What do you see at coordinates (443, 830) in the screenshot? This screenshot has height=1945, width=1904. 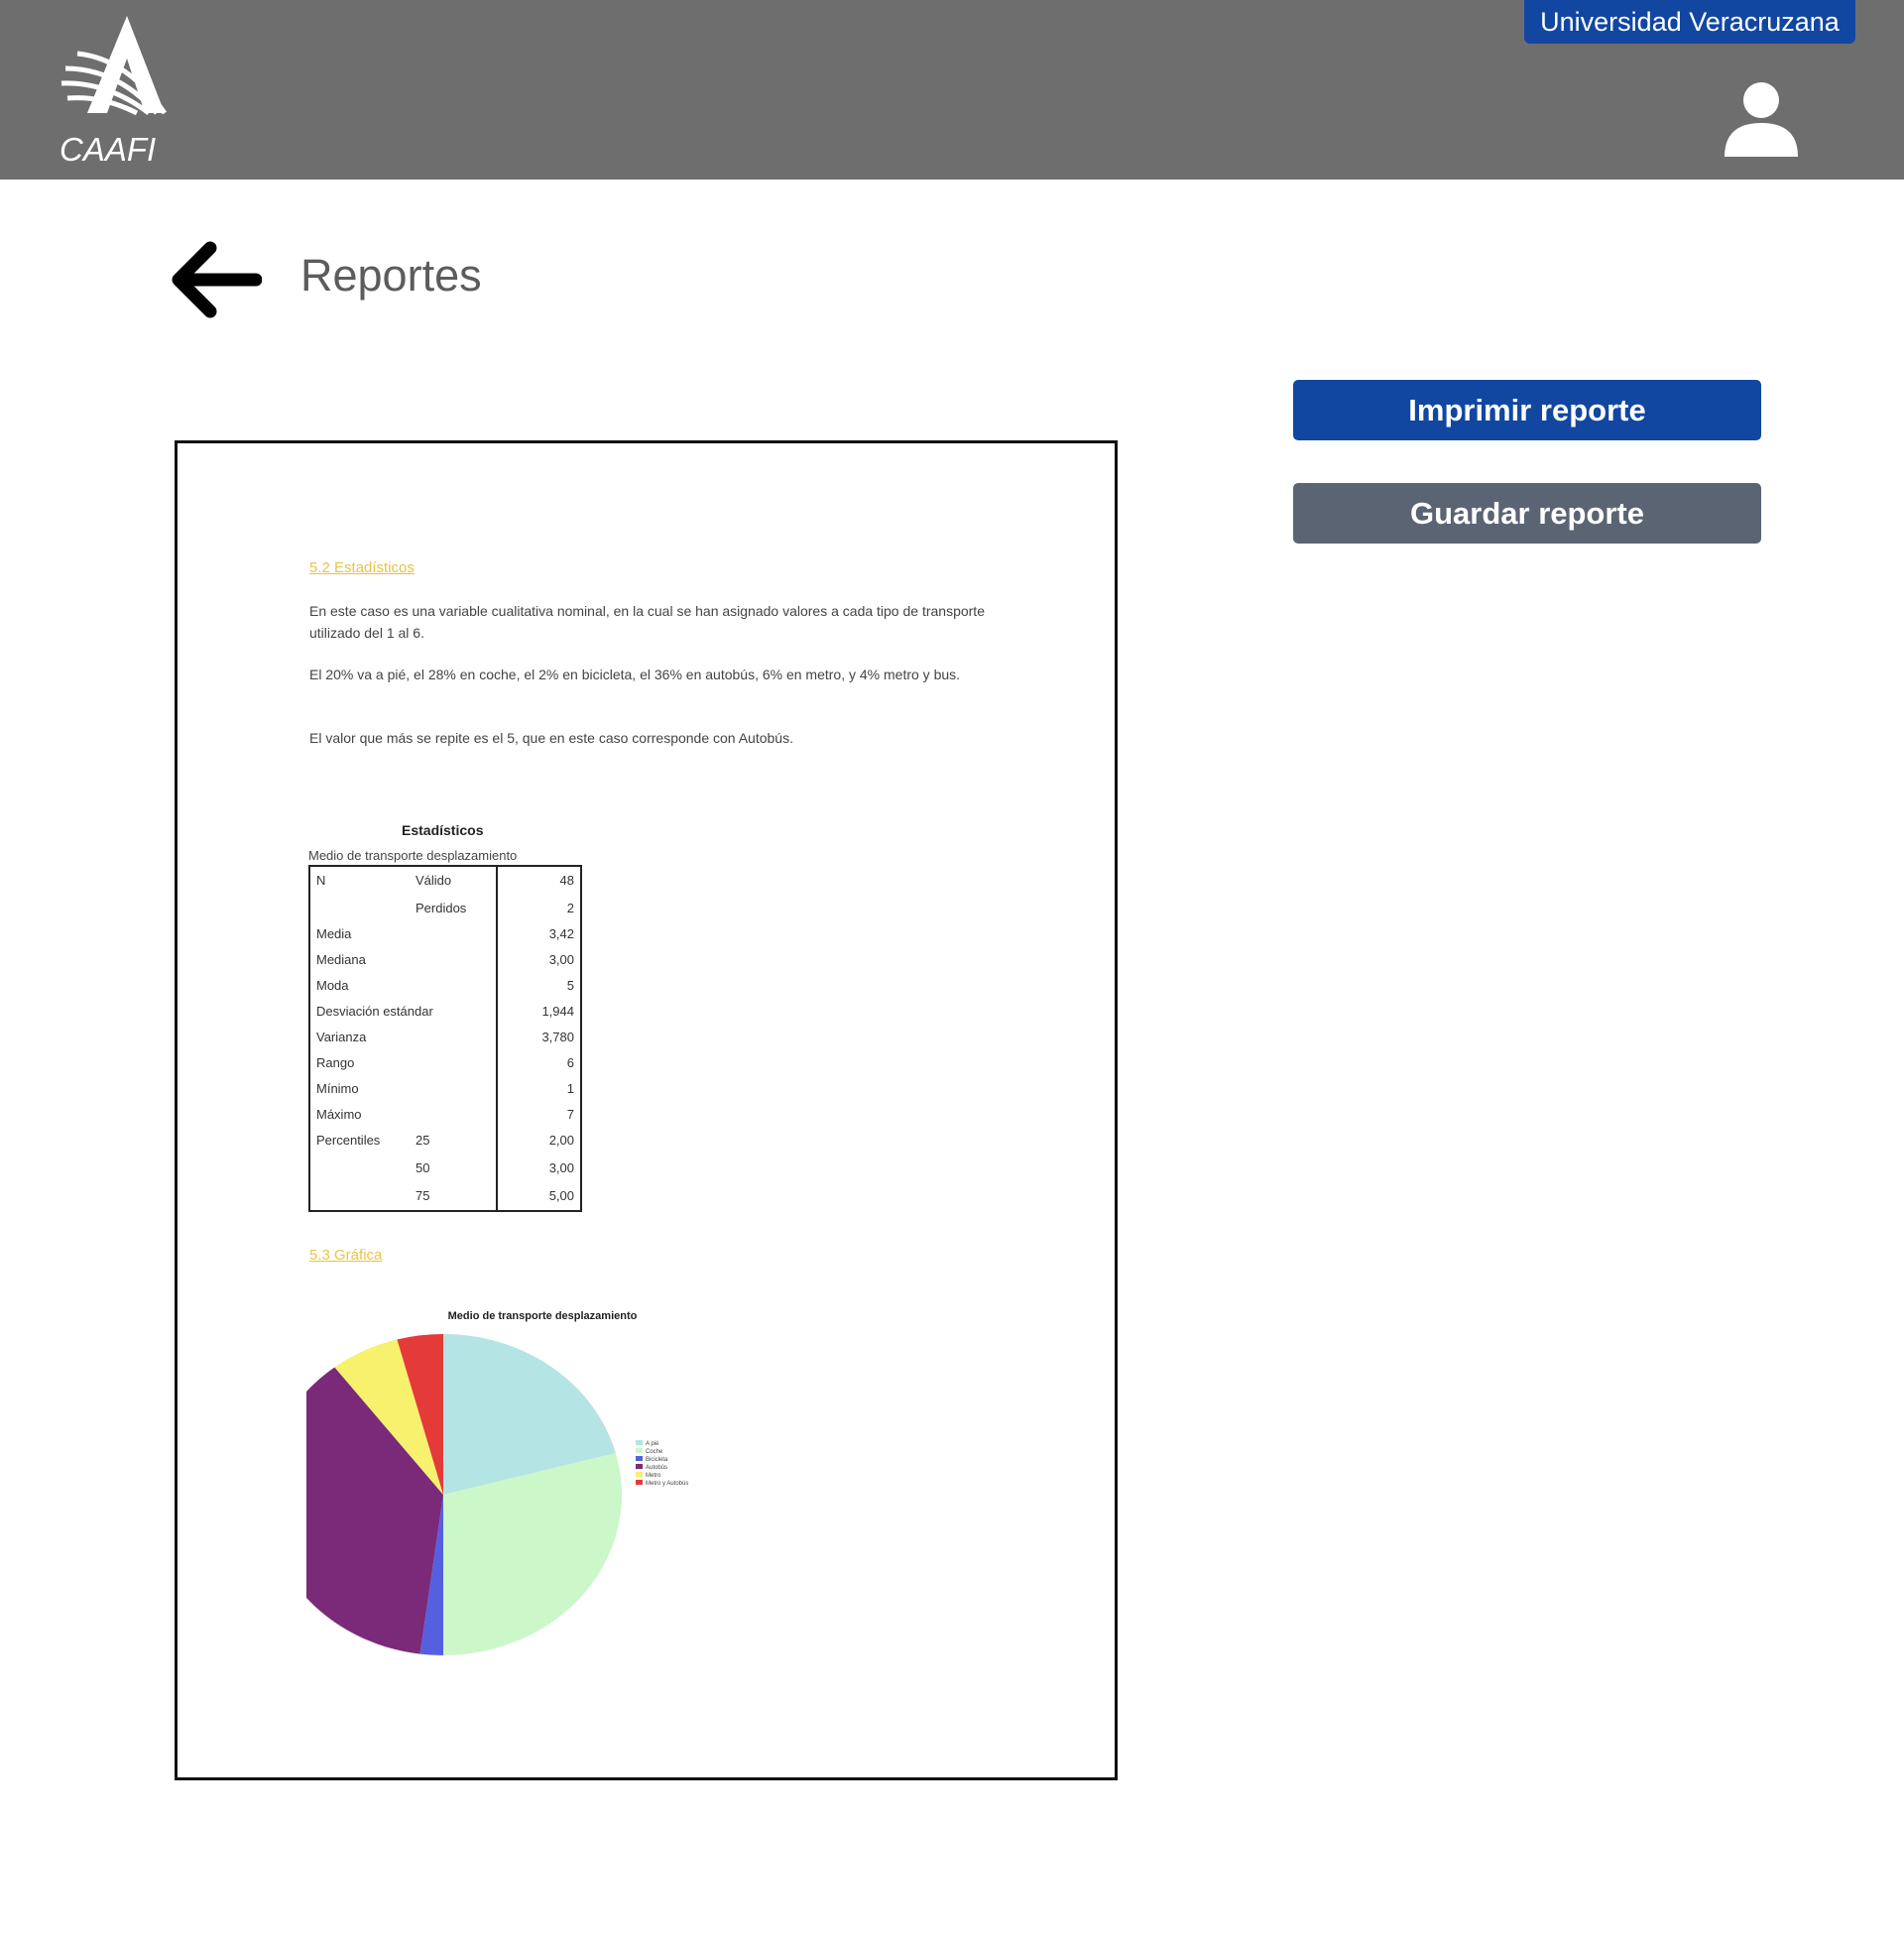 I see `stats-table-title: Estadísticos` at bounding box center [443, 830].